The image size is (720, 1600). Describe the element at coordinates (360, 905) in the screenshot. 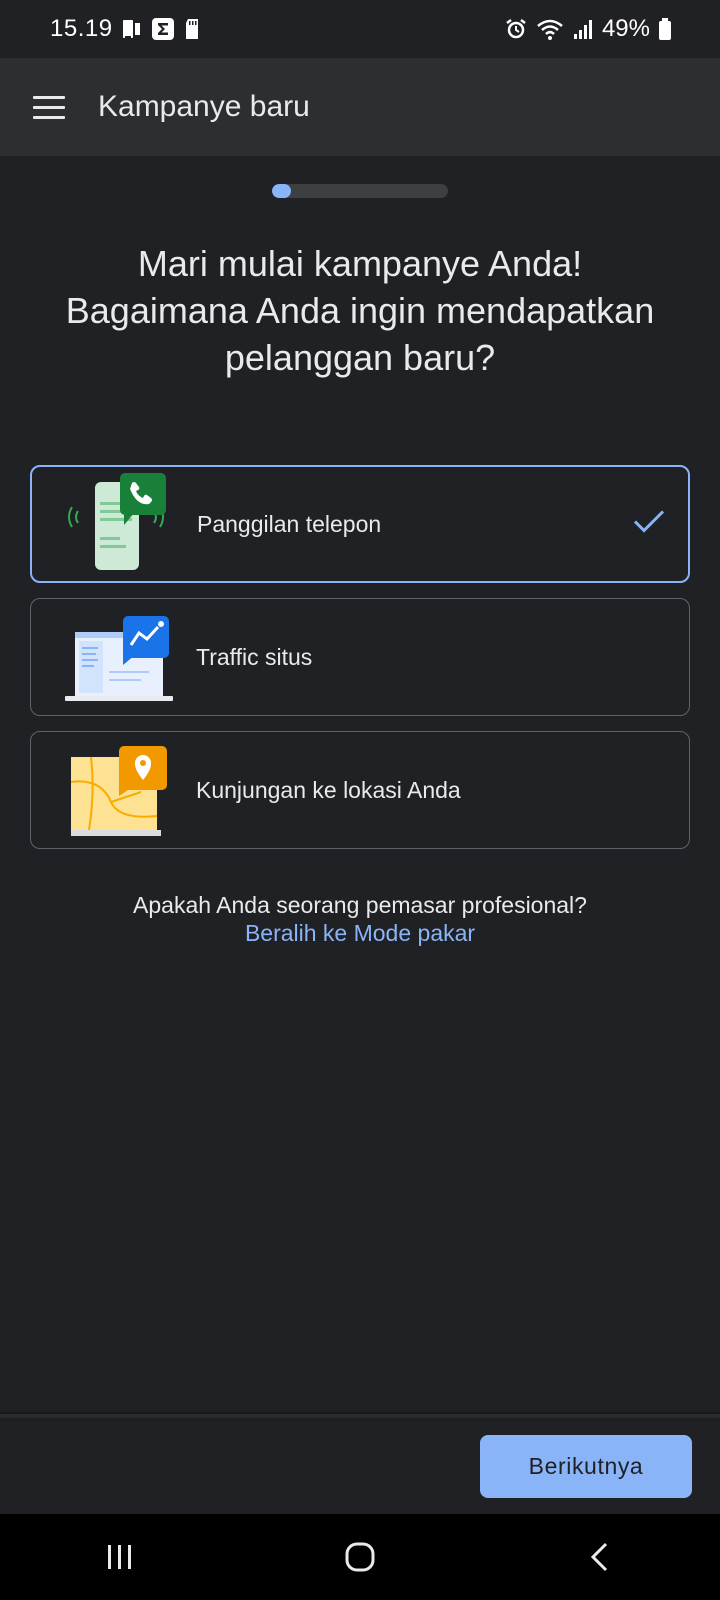

I see `expert-question: Apakah Anda seorang pemasar profesional?` at that location.